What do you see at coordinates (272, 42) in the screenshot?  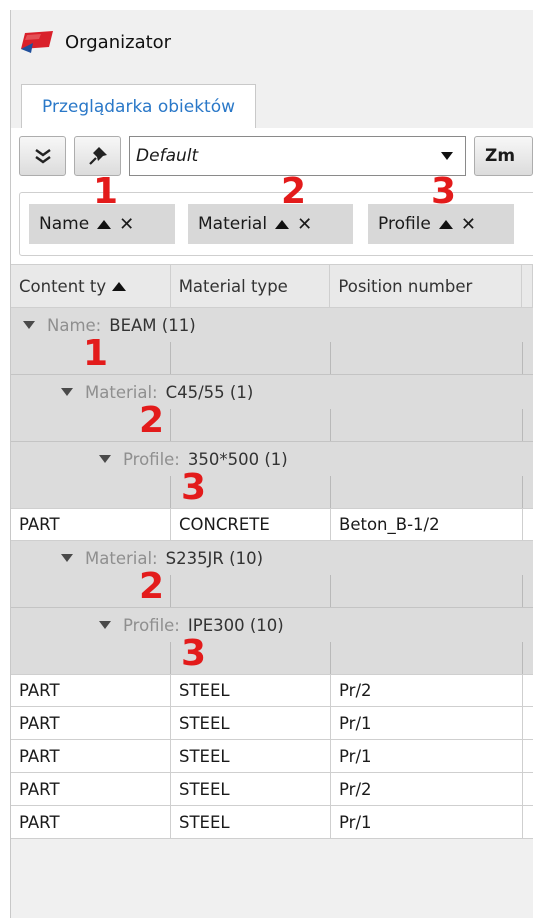 I see `title-bar: Organizator` at bounding box center [272, 42].